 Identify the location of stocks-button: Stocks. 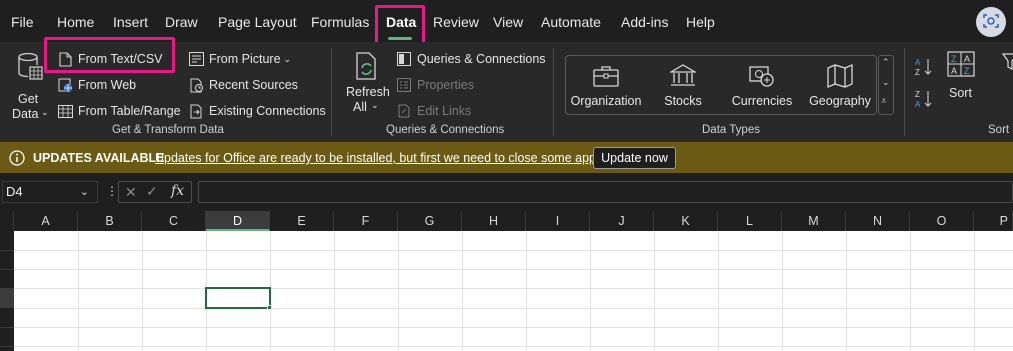
(683, 85).